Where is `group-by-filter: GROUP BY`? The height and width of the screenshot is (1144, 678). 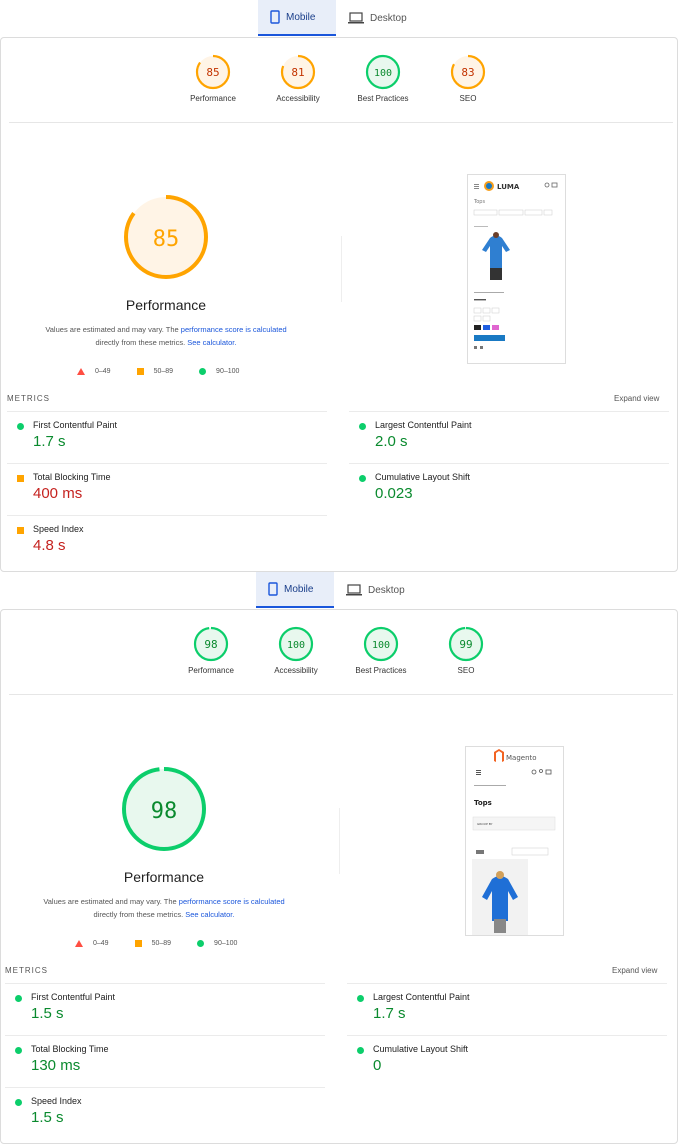 group-by-filter: GROUP BY is located at coordinates (485, 824).